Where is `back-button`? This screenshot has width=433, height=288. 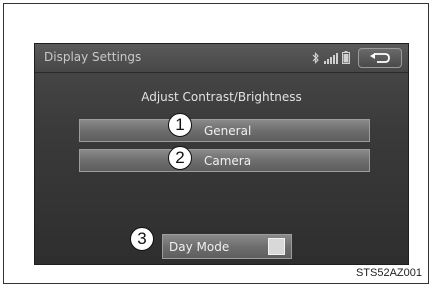
back-button is located at coordinates (380, 58).